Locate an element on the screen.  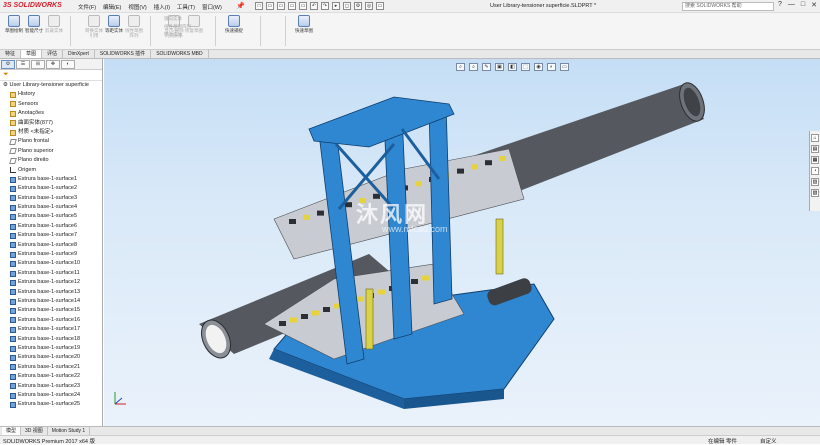
tree-item: Estrura base-1-surface14 is located at coordinates (51, 301).